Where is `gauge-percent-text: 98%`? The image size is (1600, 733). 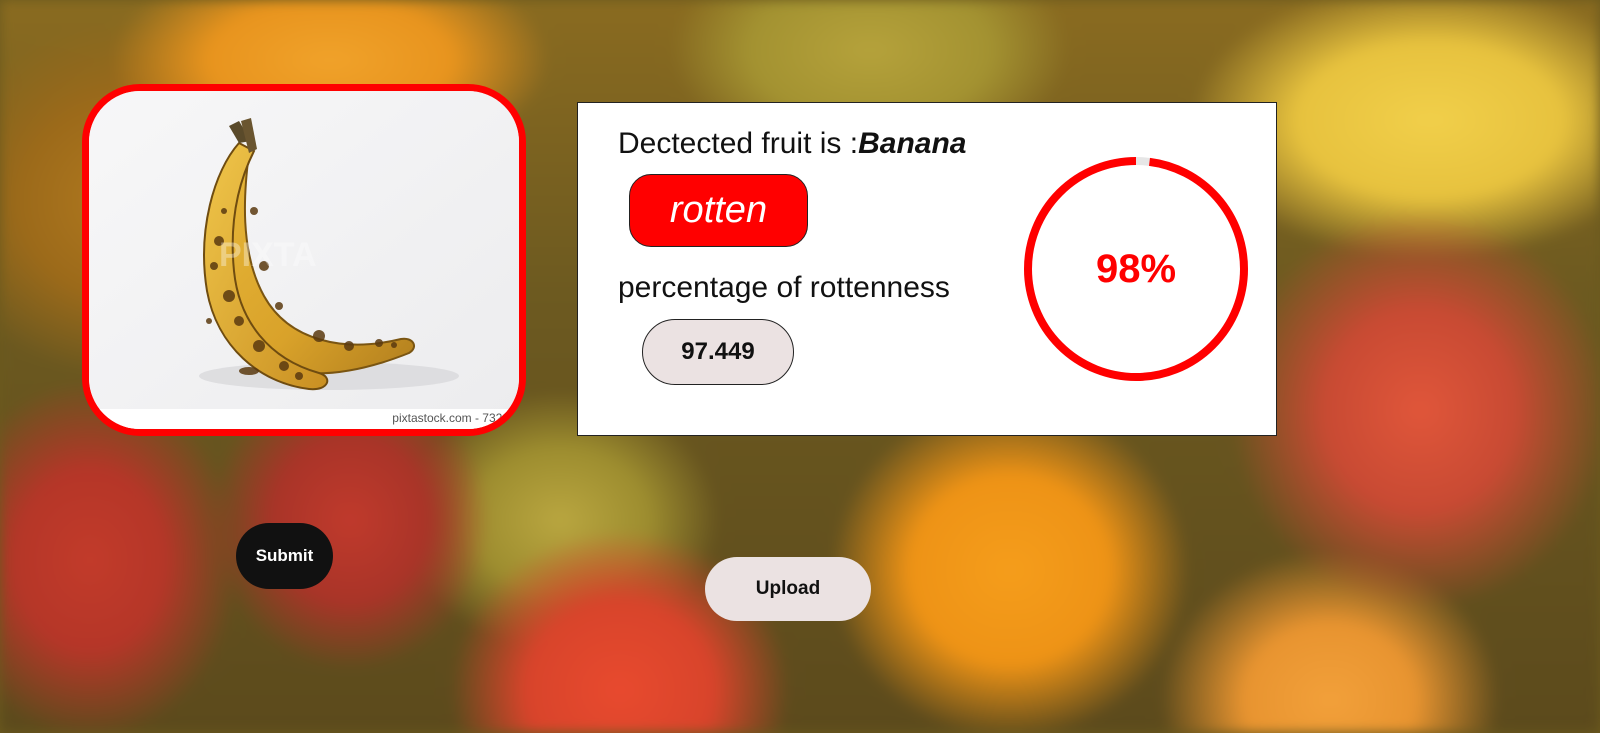 gauge-percent-text: 98% is located at coordinates (1136, 268).